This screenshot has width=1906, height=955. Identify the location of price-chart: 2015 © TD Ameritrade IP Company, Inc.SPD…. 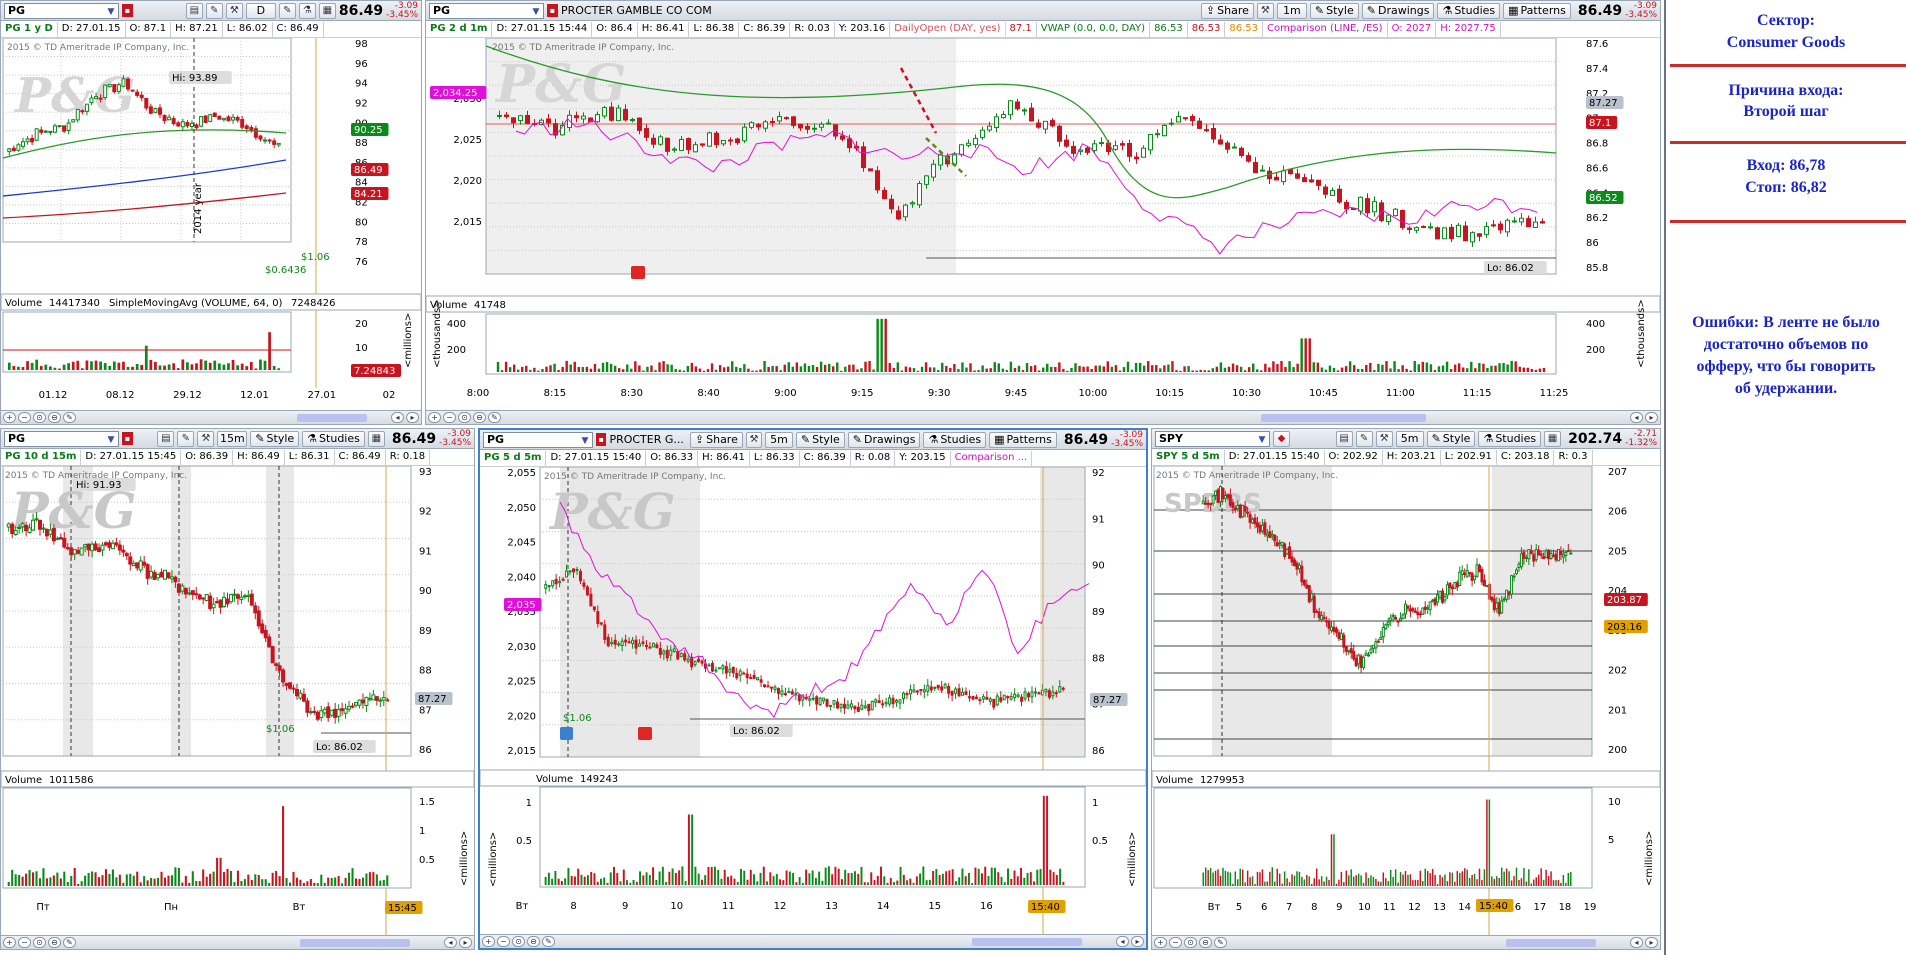
(1406, 701).